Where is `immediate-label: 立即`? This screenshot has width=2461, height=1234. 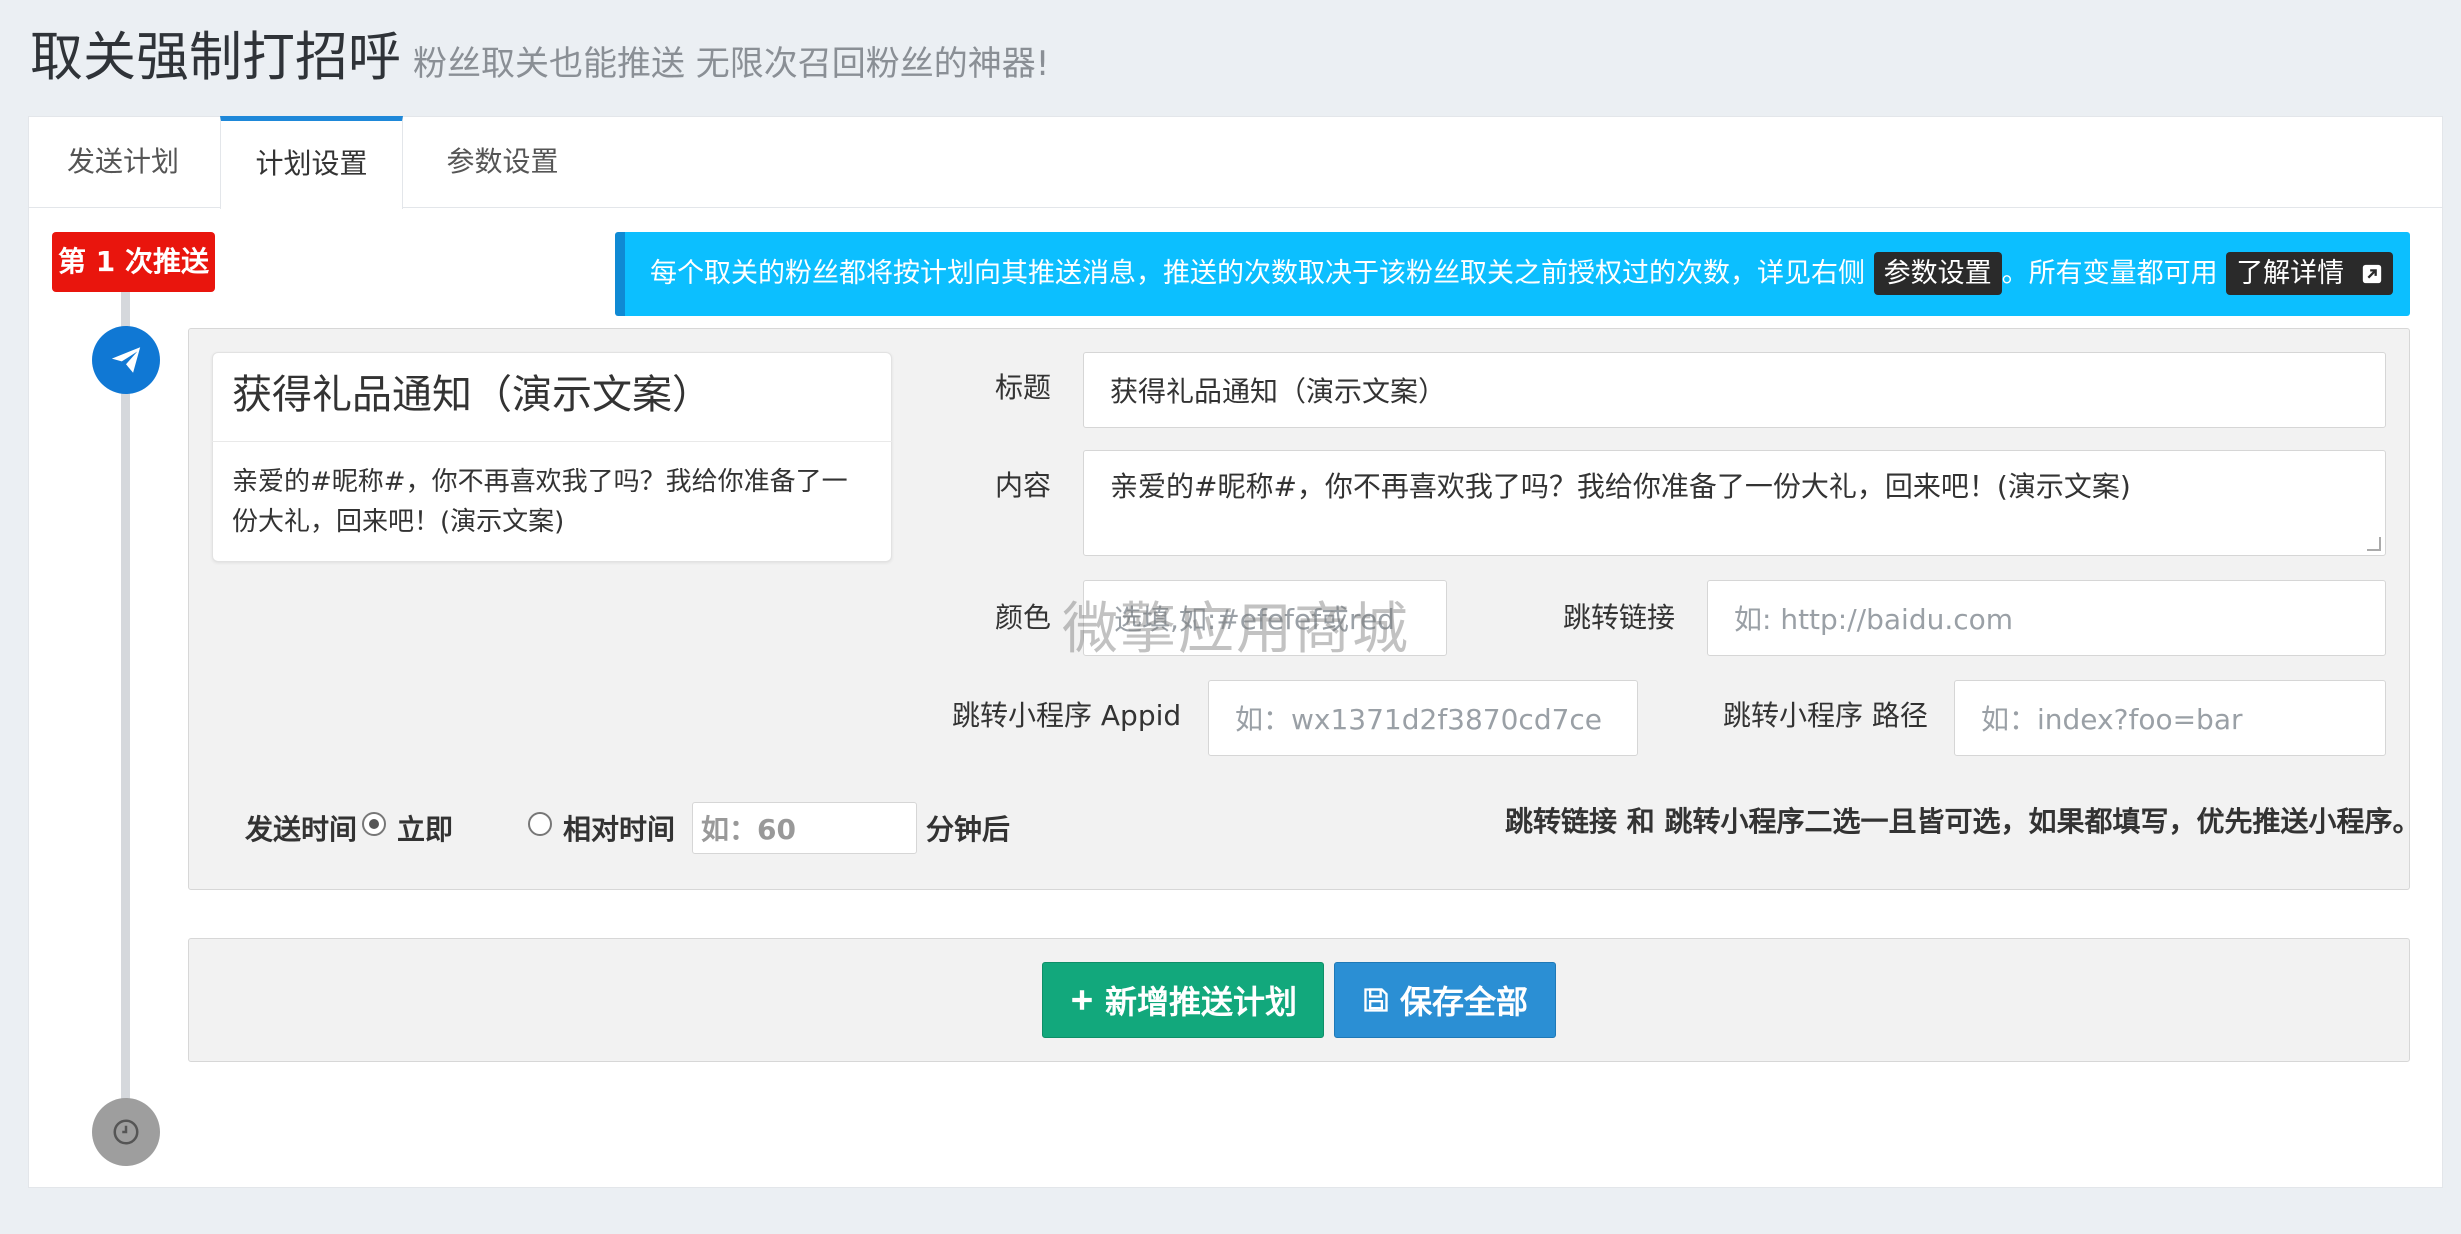 immediate-label: 立即 is located at coordinates (425, 829).